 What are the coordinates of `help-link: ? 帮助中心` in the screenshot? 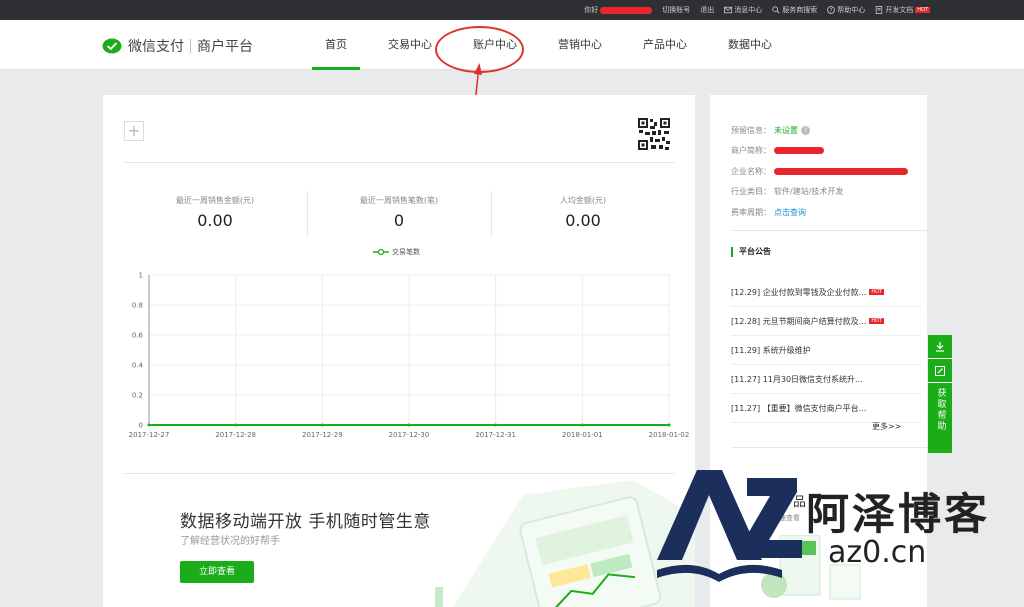 It's located at (846, 10).